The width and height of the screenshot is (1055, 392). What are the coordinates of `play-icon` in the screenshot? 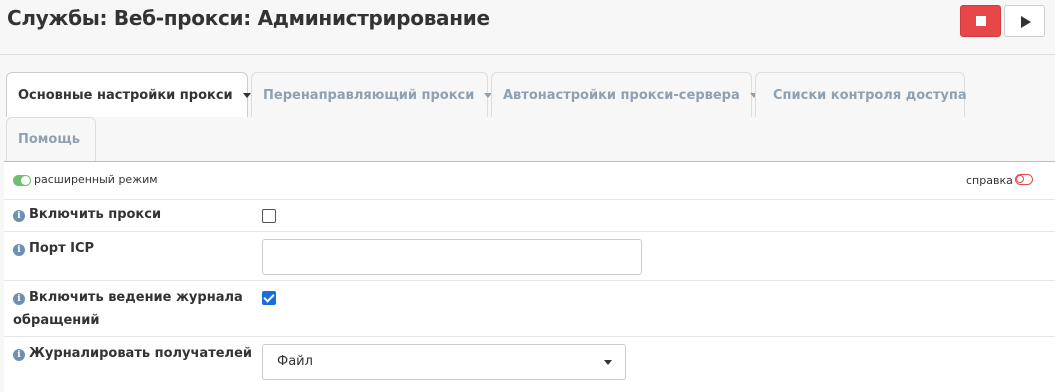 It's located at (1026, 22).